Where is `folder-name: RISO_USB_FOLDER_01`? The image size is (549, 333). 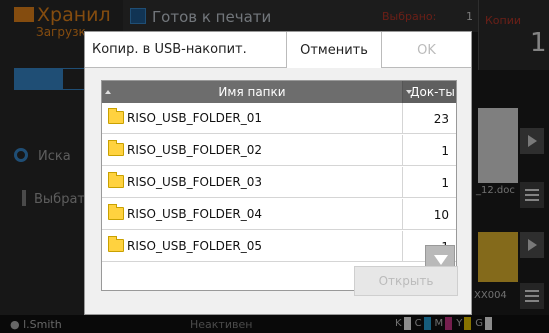
folder-name: RISO_USB_FOLDER_01 is located at coordinates (195, 118).